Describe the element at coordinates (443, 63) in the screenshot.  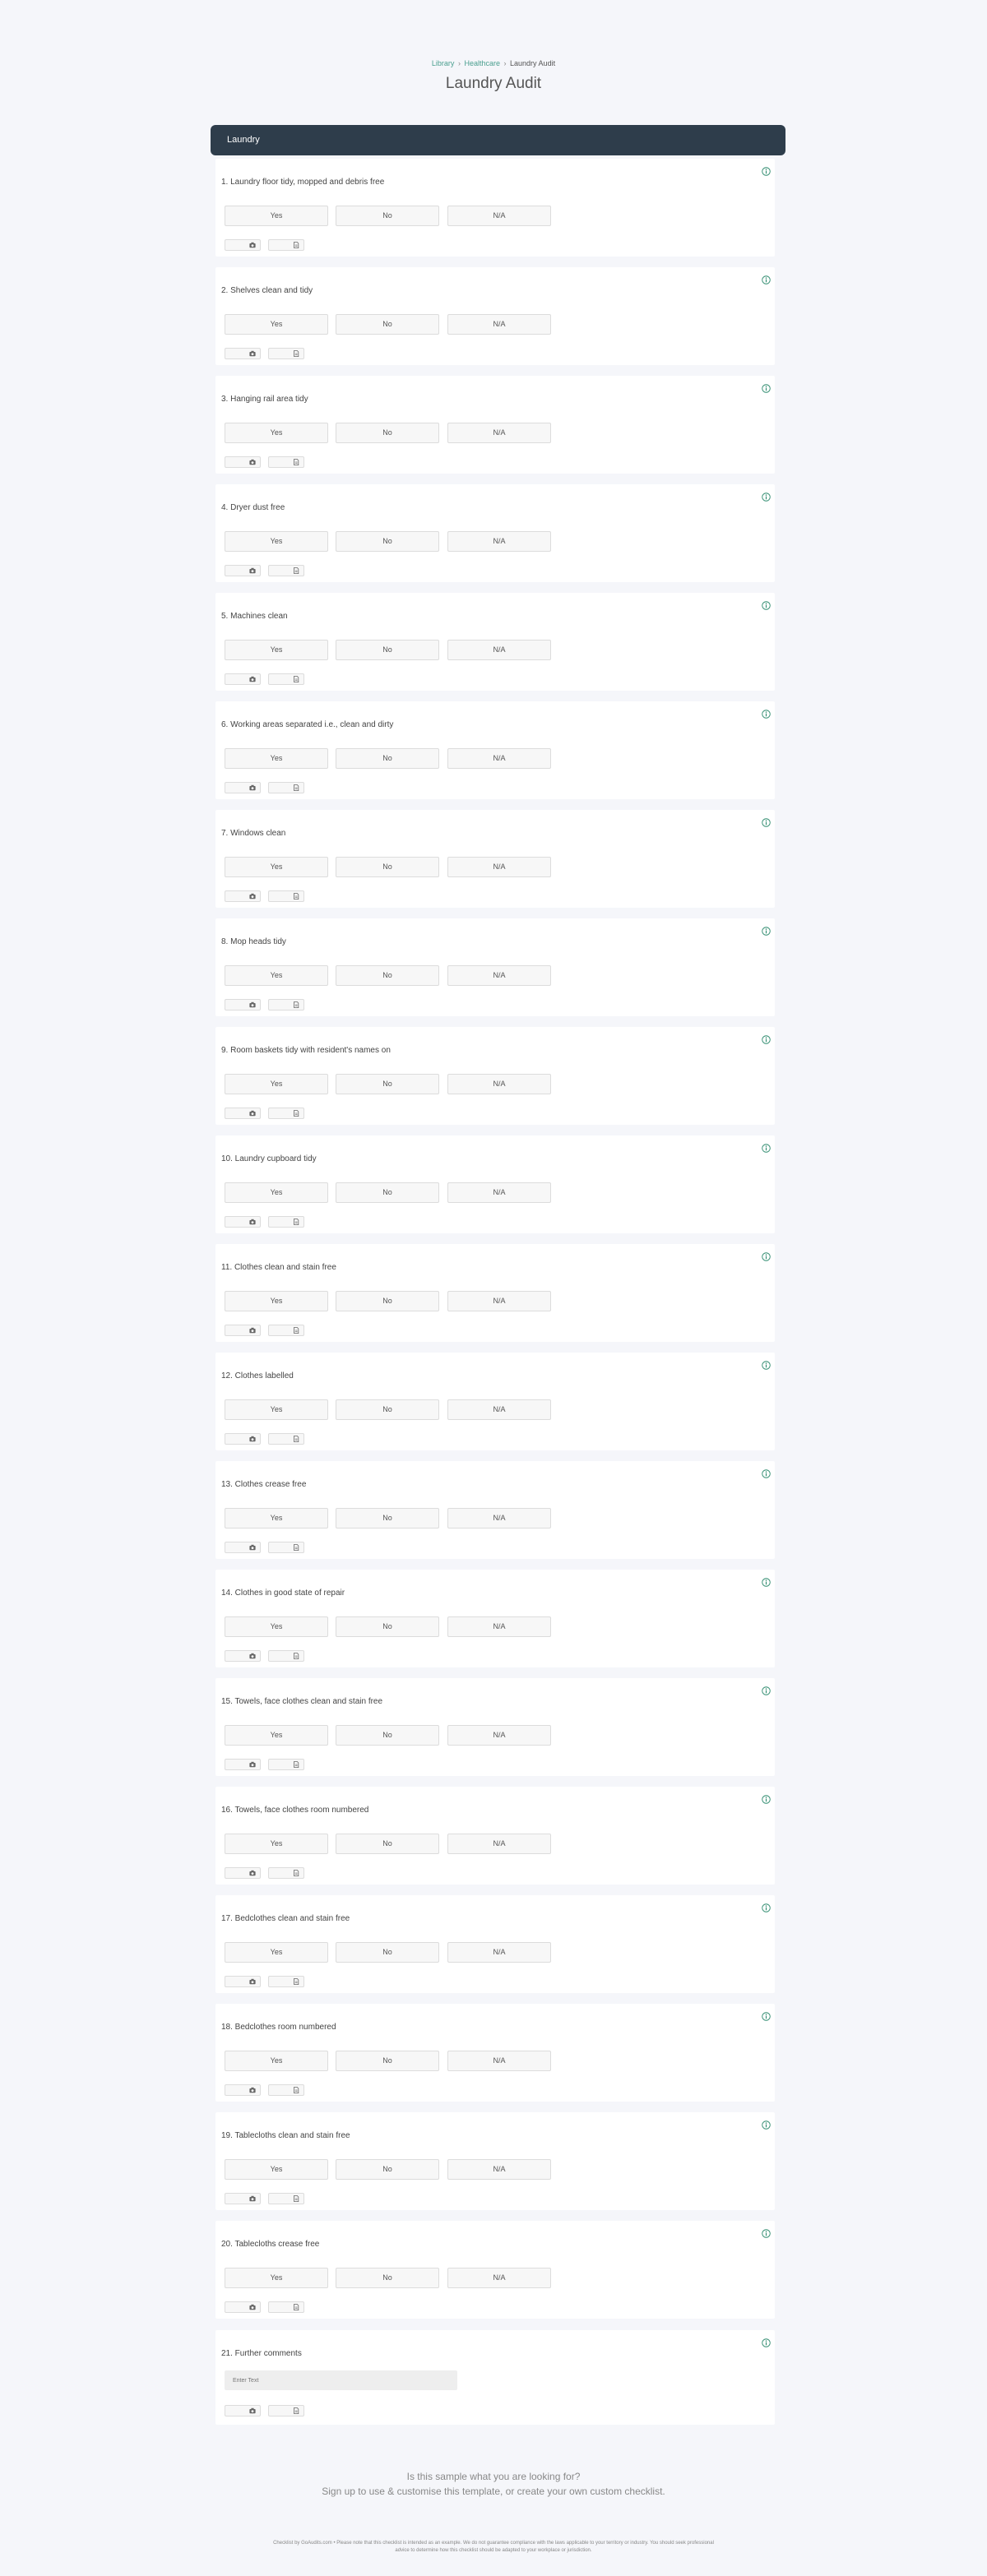
I see `breadcrumb-library: Library` at that location.